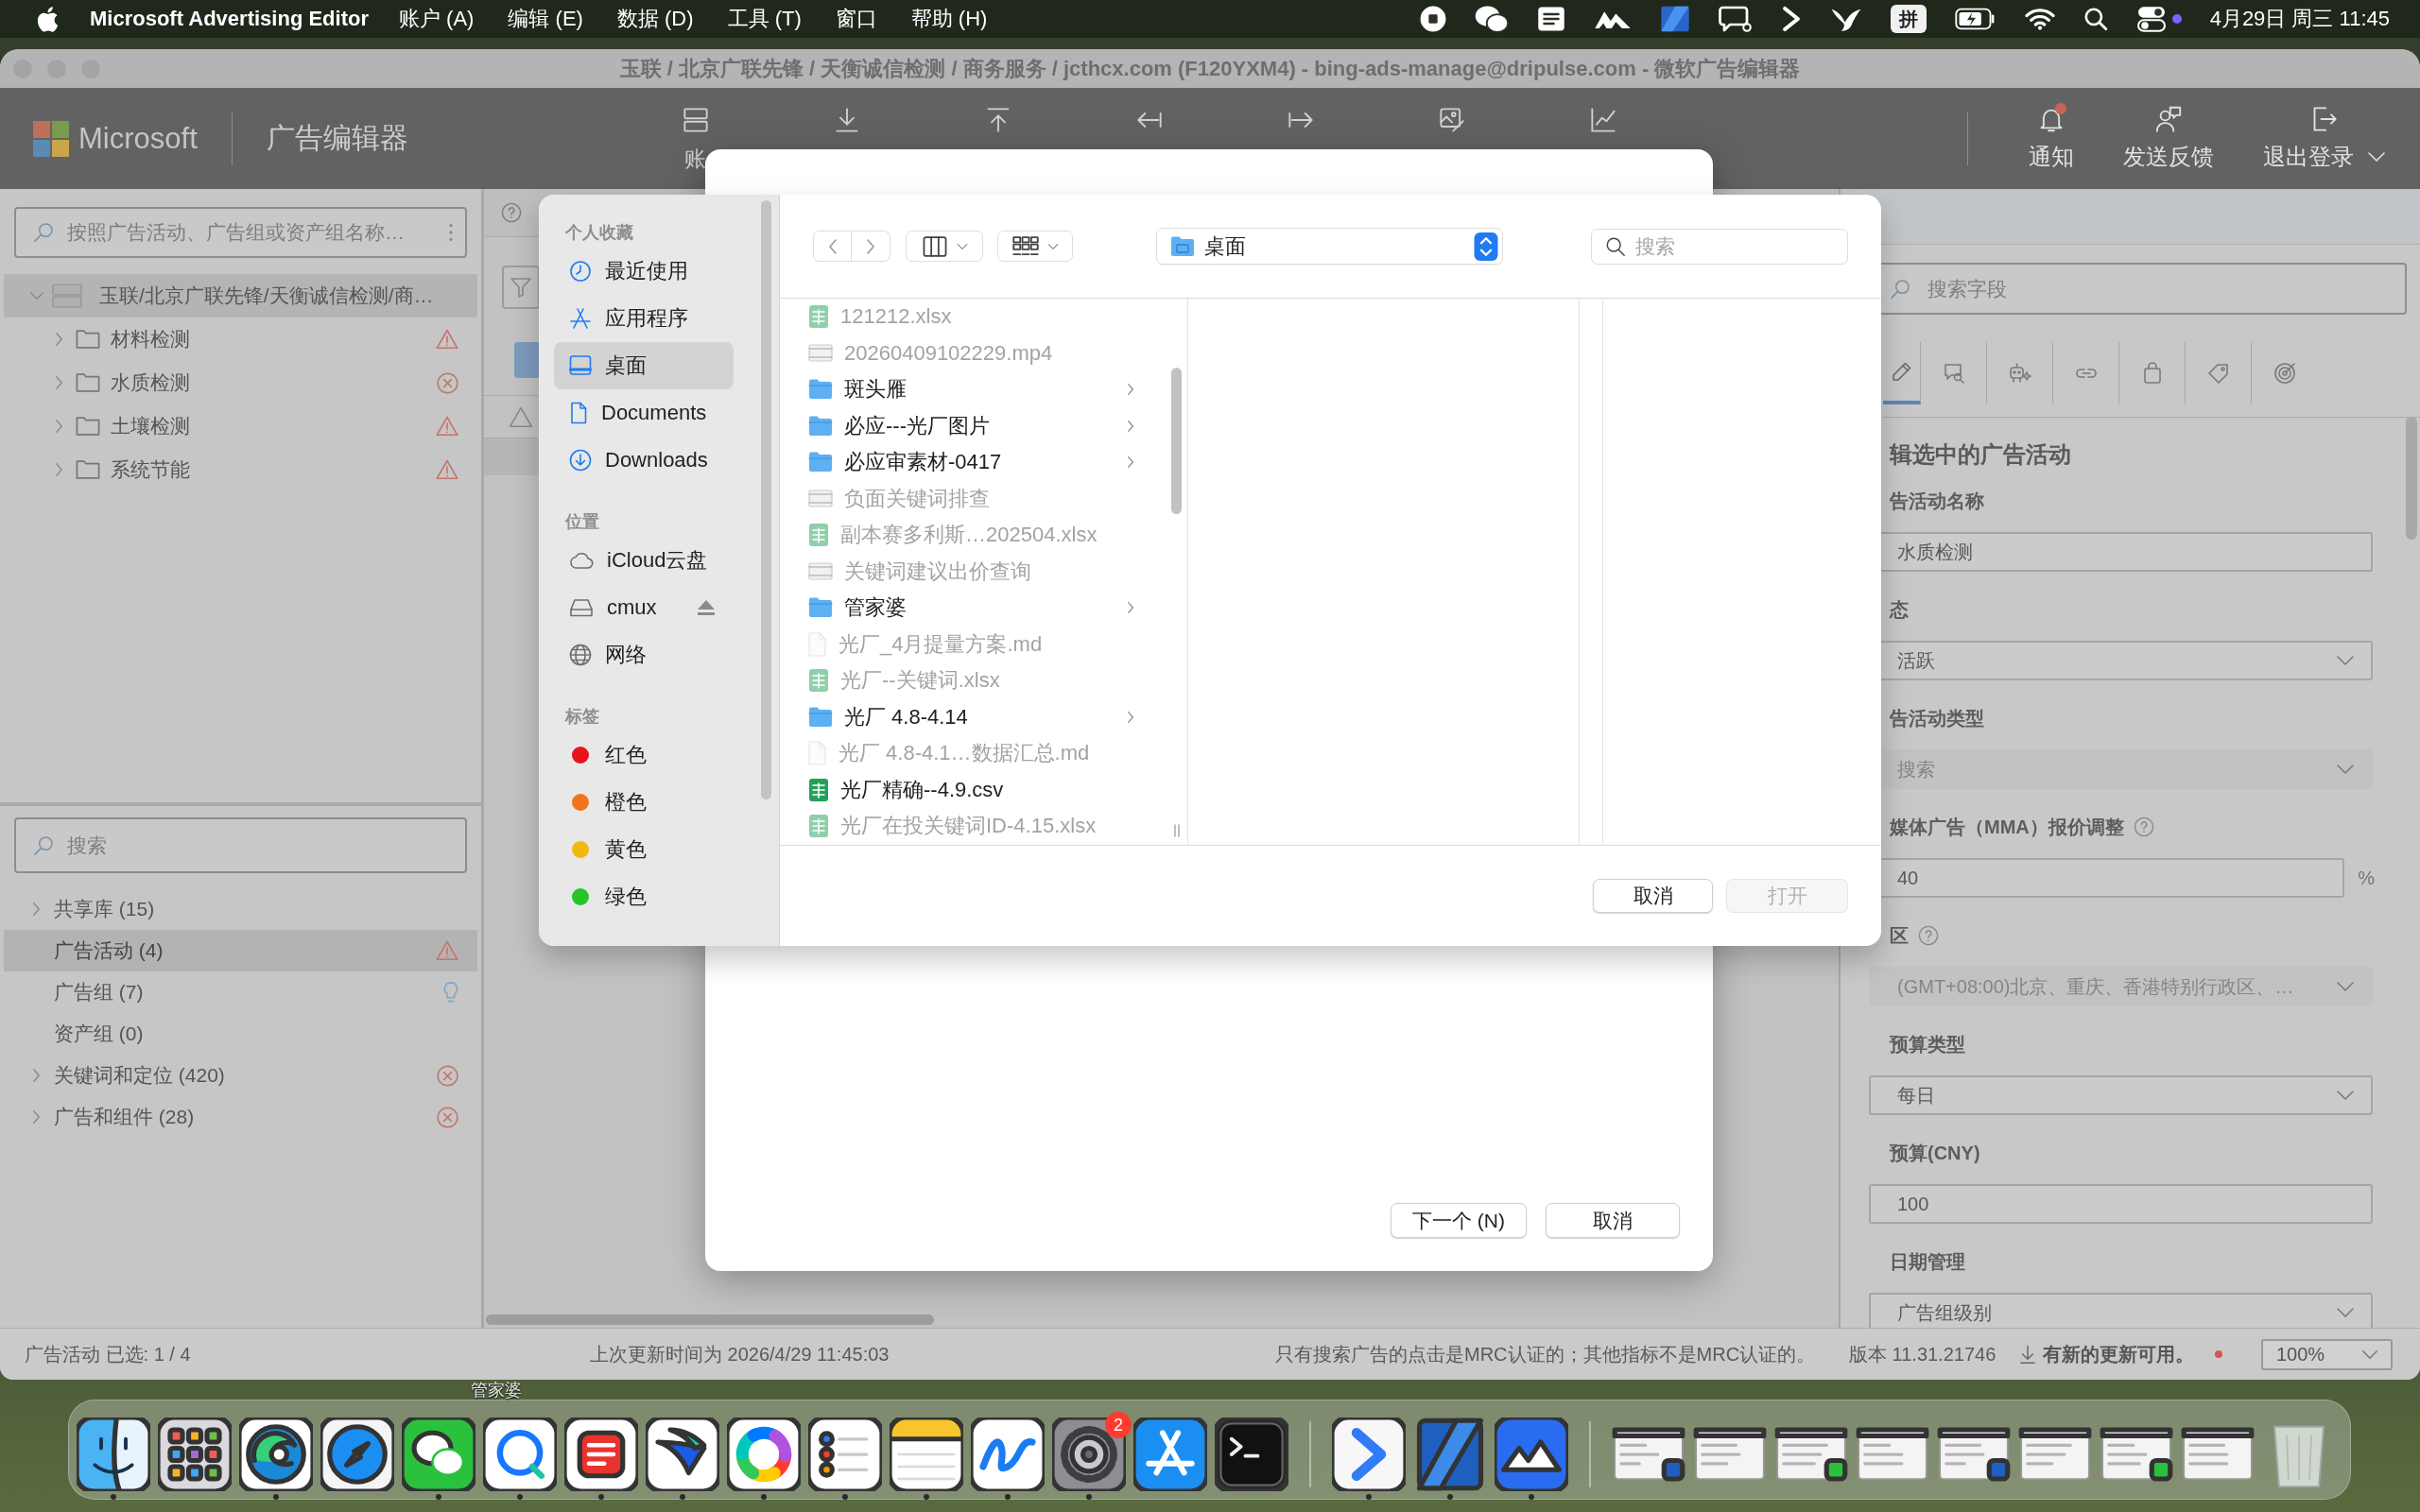 The width and height of the screenshot is (2420, 1512). What do you see at coordinates (644, 755) in the screenshot?
I see `sidebar-item: 红色` at bounding box center [644, 755].